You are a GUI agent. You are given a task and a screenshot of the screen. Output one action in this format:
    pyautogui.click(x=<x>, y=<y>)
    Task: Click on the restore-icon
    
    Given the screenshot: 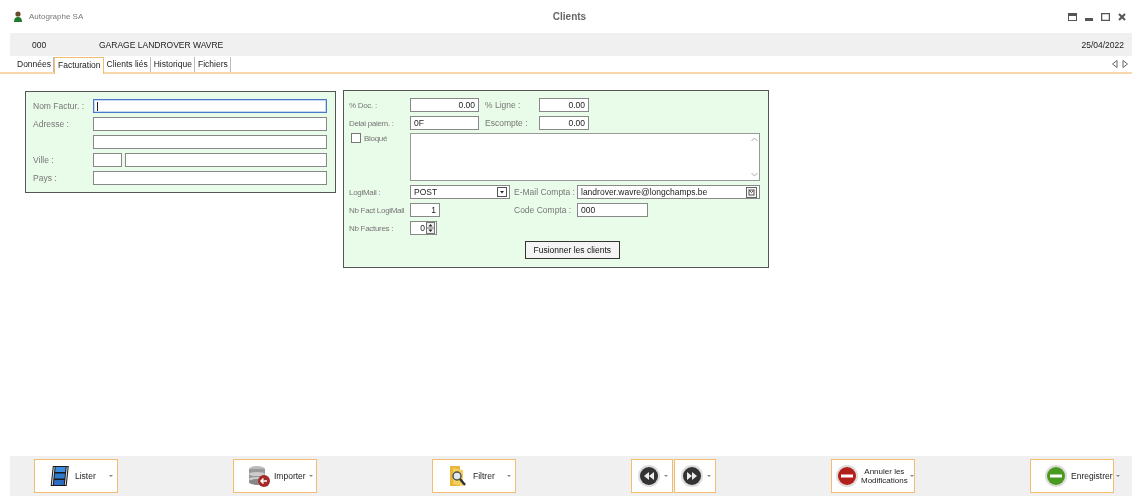 What is the action you would take?
    pyautogui.click(x=1072, y=16)
    